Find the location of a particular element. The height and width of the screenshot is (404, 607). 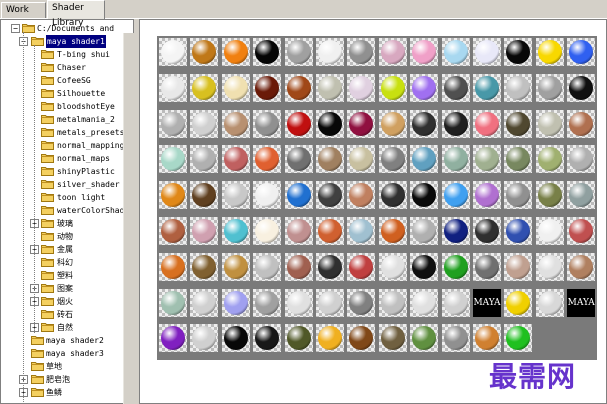

tree-item: 金属 is located at coordinates (65, 249).